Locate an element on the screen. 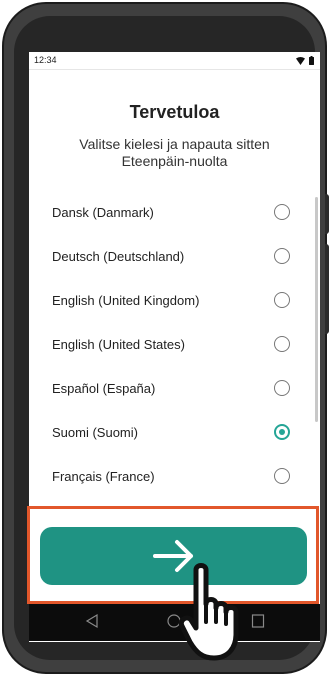 This screenshot has width=331, height=678. status-icons is located at coordinates (305, 60).